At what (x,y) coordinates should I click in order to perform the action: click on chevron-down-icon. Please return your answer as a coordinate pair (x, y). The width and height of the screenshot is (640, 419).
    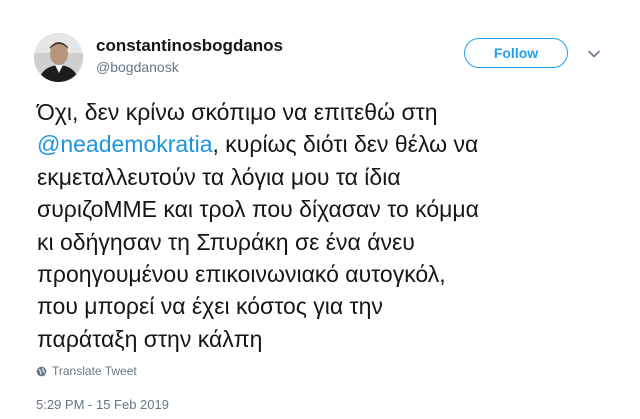
    Looking at the image, I should click on (594, 54).